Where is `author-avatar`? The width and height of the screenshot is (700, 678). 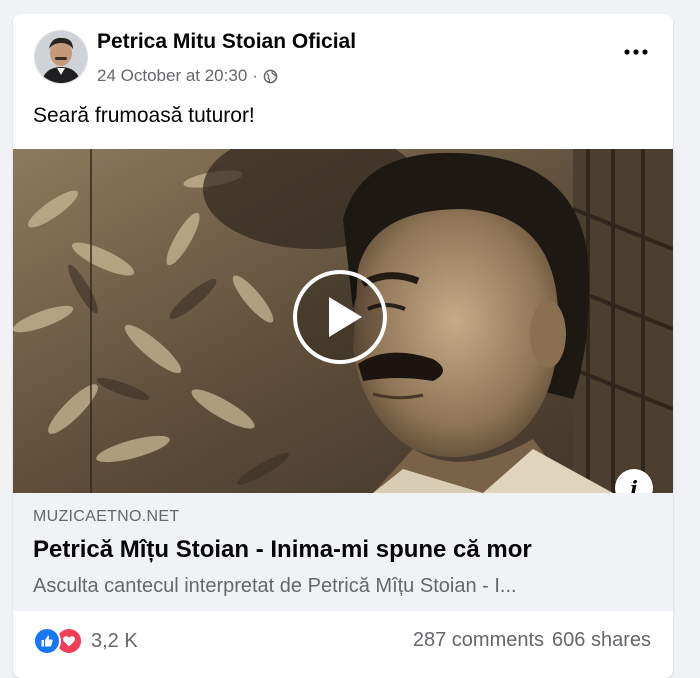 author-avatar is located at coordinates (61, 57).